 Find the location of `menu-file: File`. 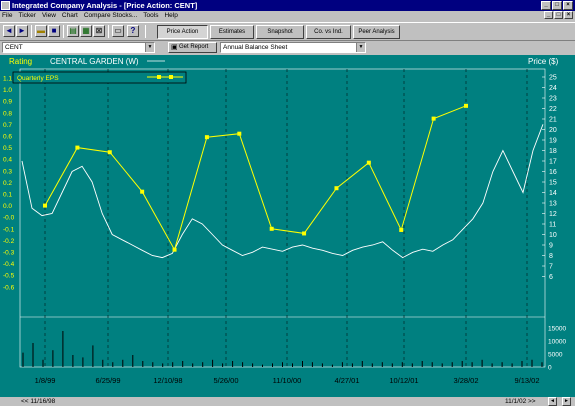

menu-file: File is located at coordinates (7, 16).